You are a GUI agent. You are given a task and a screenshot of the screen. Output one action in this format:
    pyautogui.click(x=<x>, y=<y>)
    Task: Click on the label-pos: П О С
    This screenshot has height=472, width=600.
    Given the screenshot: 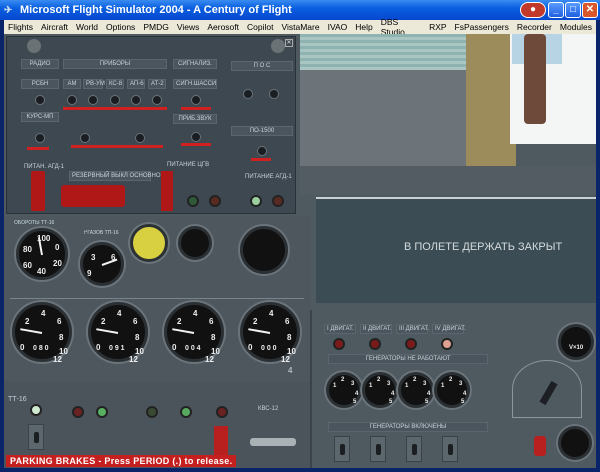 What is the action you would take?
    pyautogui.click(x=262, y=66)
    